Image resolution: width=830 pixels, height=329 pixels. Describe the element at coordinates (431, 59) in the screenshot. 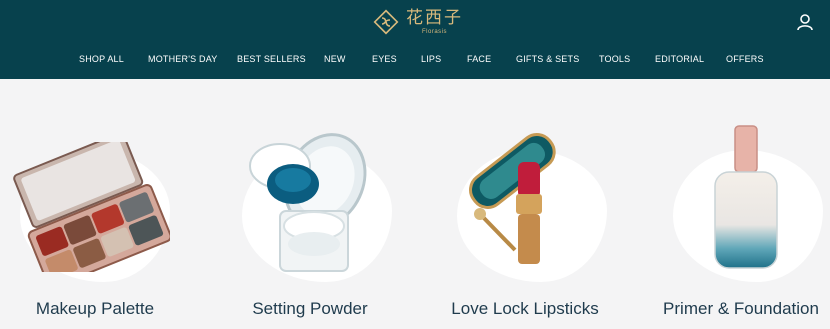

I see `nav-lips: LIPS` at that location.